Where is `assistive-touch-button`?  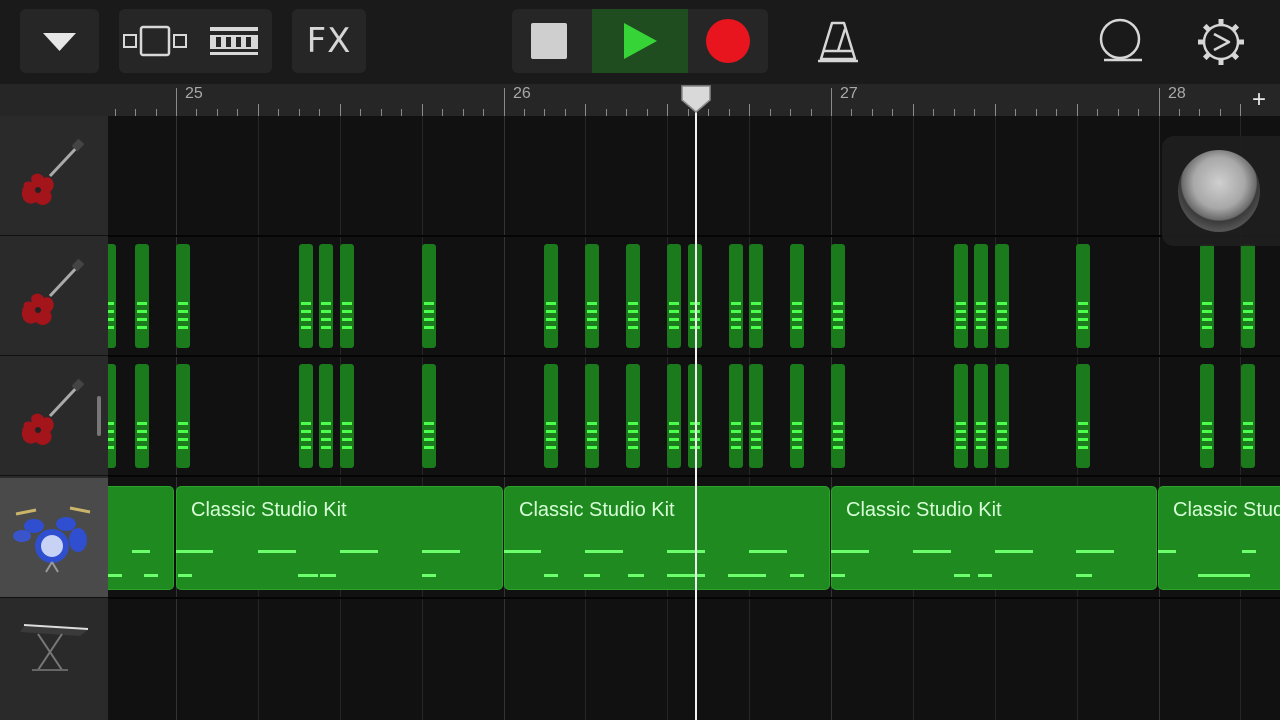 assistive-touch-button is located at coordinates (1219, 191).